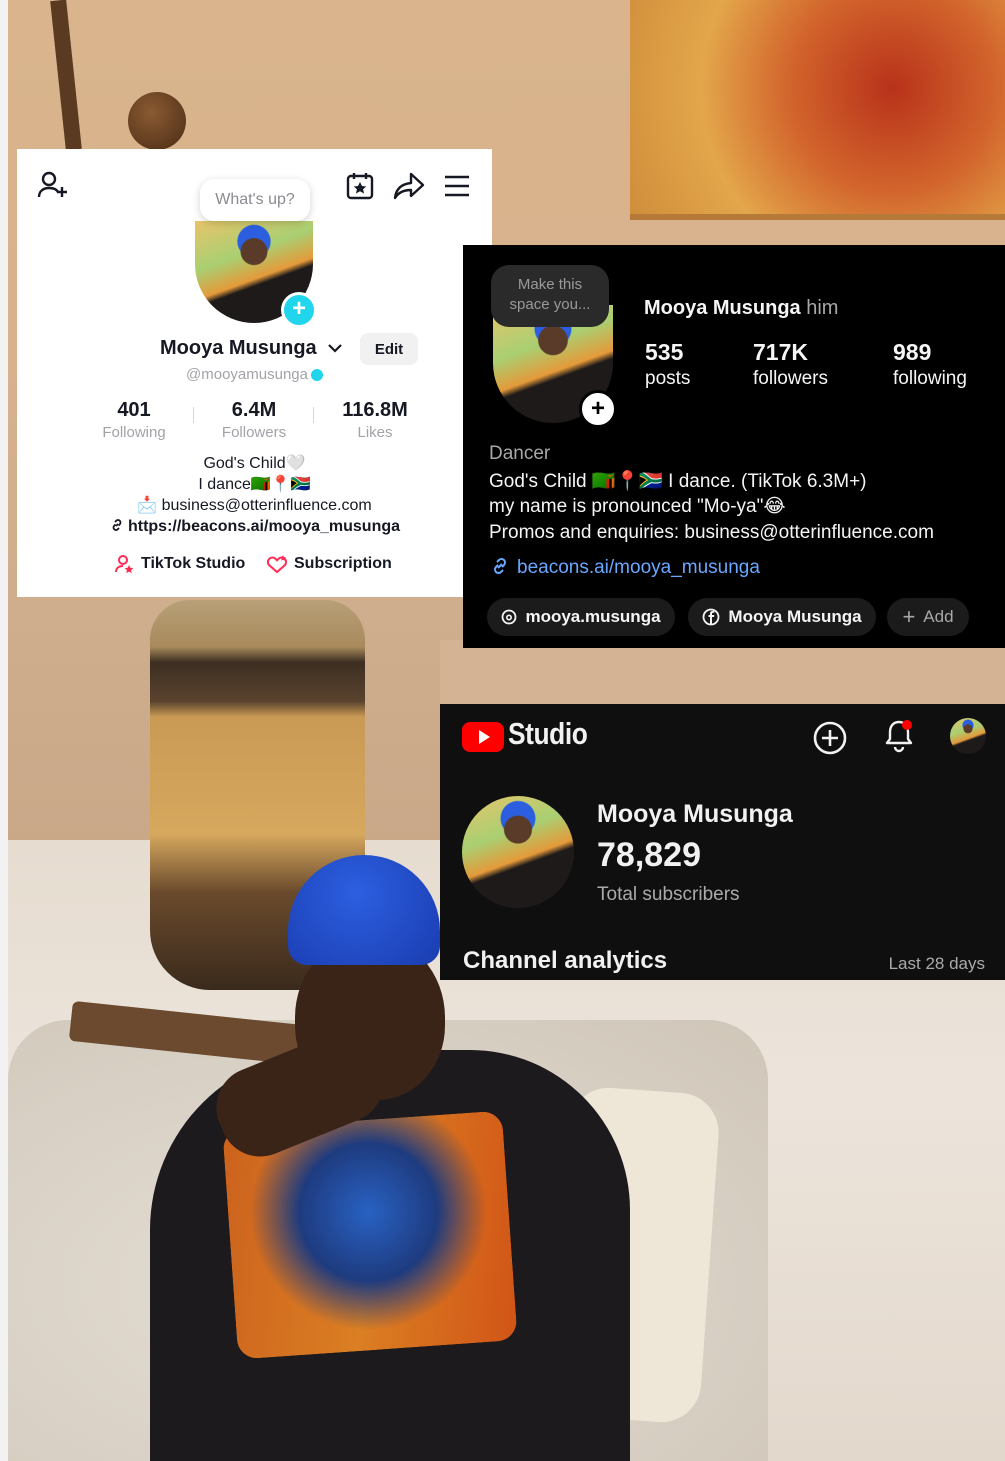 This screenshot has height=1461, width=1005. I want to click on subscription-icon, so click(277, 564).